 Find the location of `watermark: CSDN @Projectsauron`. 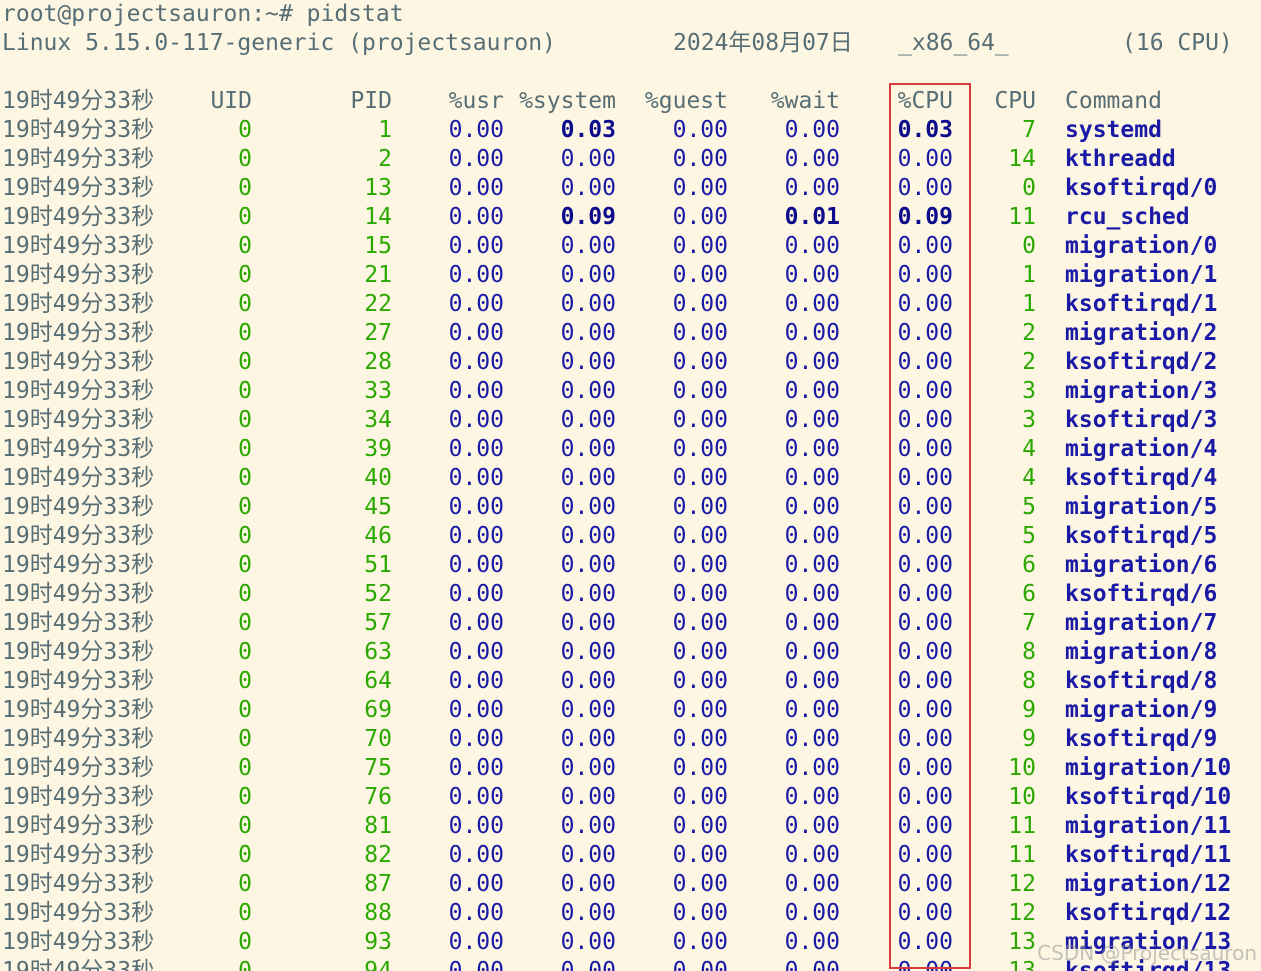

watermark: CSDN @Projectsauron is located at coordinates (1147, 953).